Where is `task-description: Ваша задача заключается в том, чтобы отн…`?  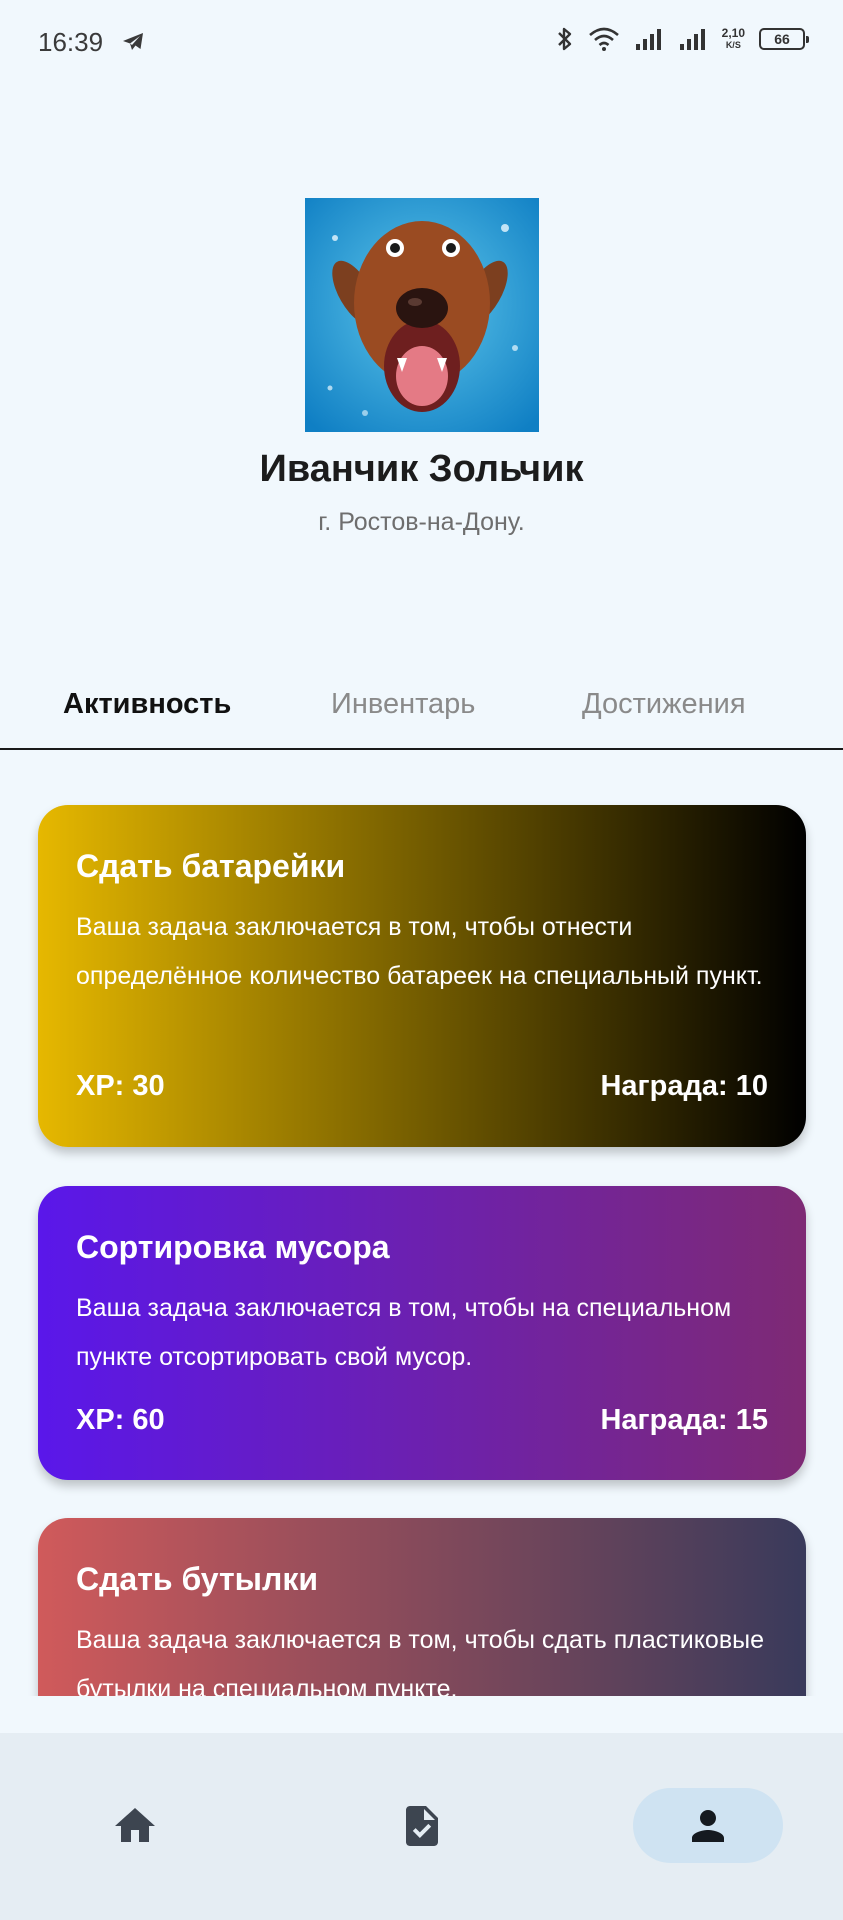
task-description: Ваша задача заключается в том, чтобы отн… is located at coordinates (419, 951).